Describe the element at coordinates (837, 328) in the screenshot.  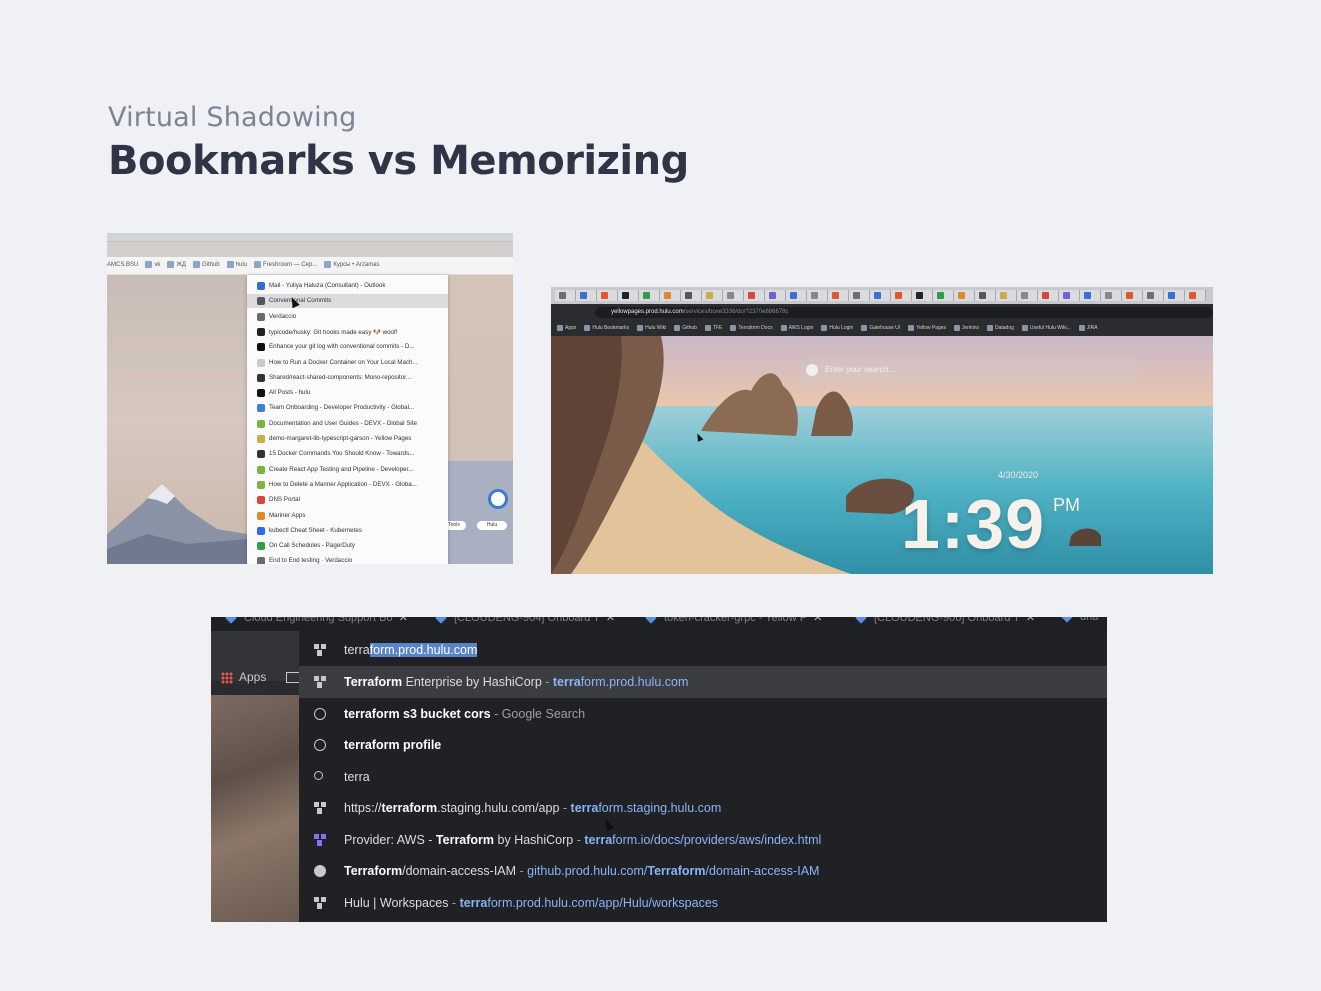
I see `bookmark-7: Hulu Login` at that location.